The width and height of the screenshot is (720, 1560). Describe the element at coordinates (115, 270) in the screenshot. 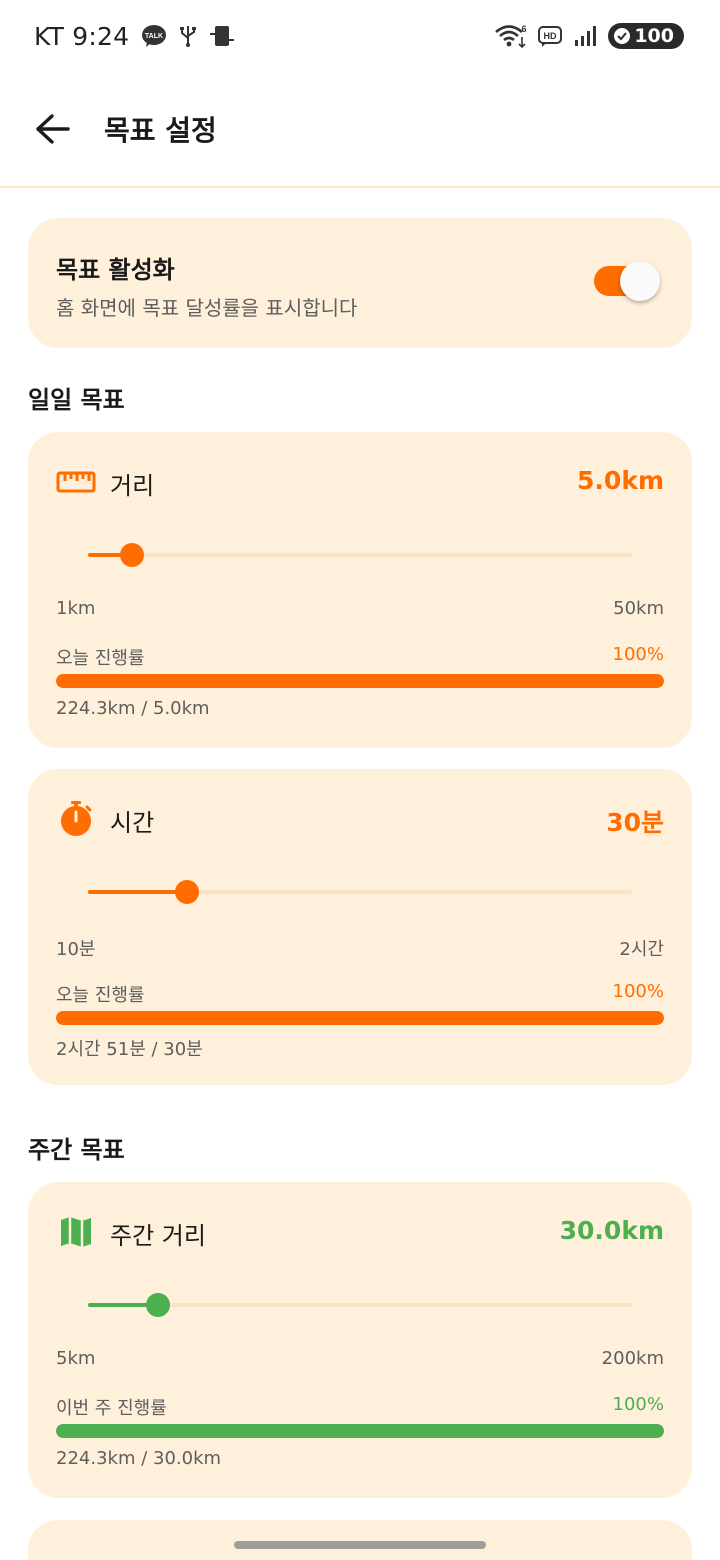

I see `toggle-title: 목표 활성화` at that location.